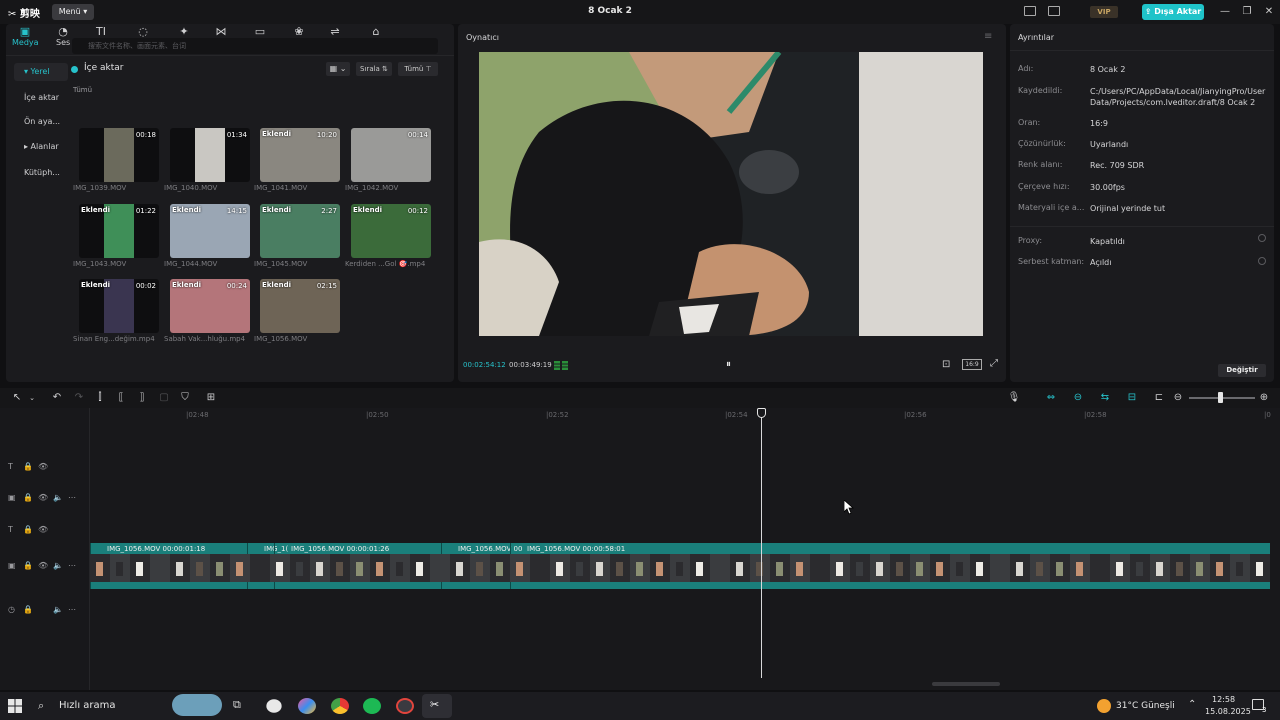 This screenshot has width=1280, height=720. I want to click on media-clip: 00:18, so click(119, 155).